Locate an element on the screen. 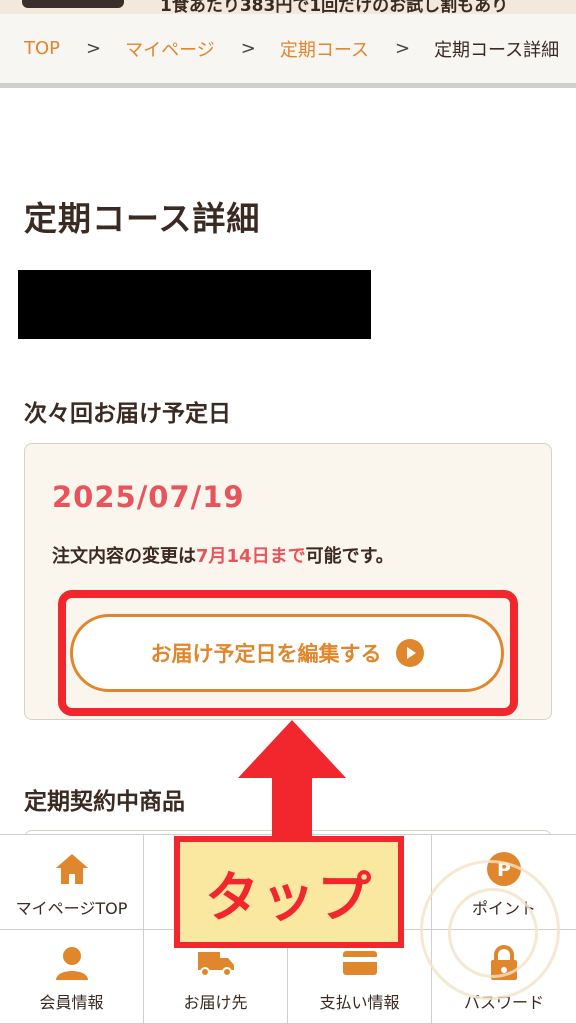 This screenshot has height=1024, width=576. next-delivery-date: 2025/07/19 is located at coordinates (148, 497).